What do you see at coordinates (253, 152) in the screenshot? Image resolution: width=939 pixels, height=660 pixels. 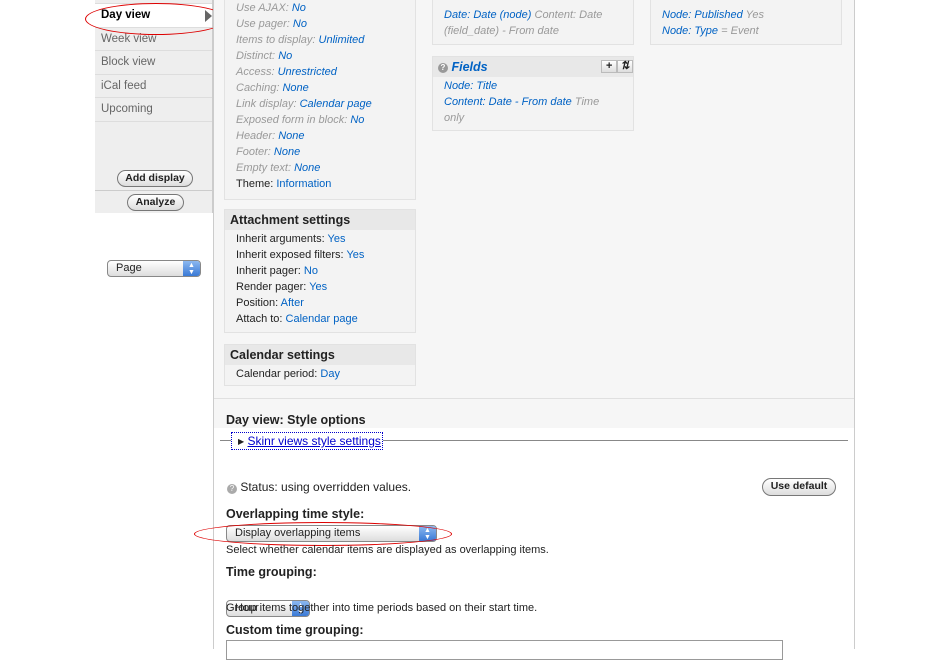 I see `setting-label: Footer:` at bounding box center [253, 152].